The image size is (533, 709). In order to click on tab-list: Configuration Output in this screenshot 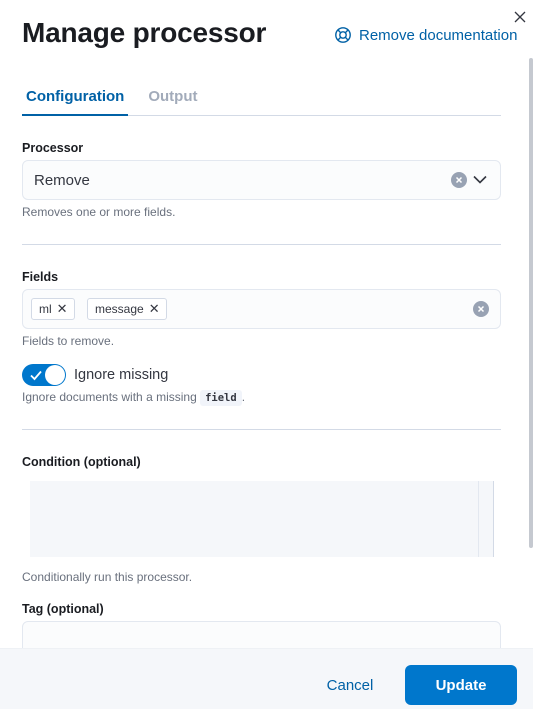, I will do `click(261, 98)`.